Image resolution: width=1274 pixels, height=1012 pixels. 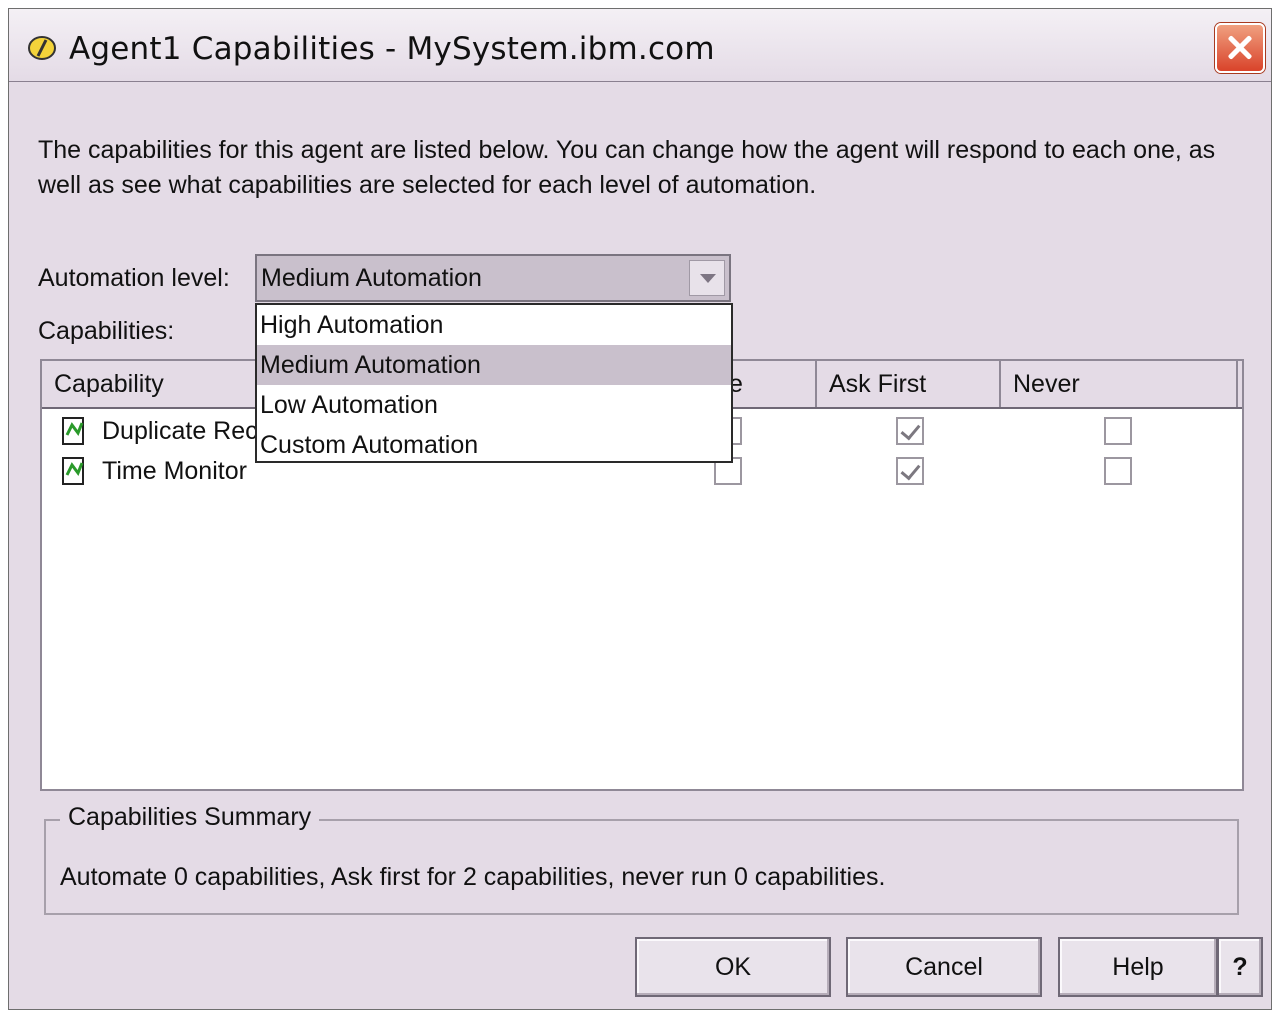 What do you see at coordinates (1138, 967) in the screenshot?
I see `help-button: Help` at bounding box center [1138, 967].